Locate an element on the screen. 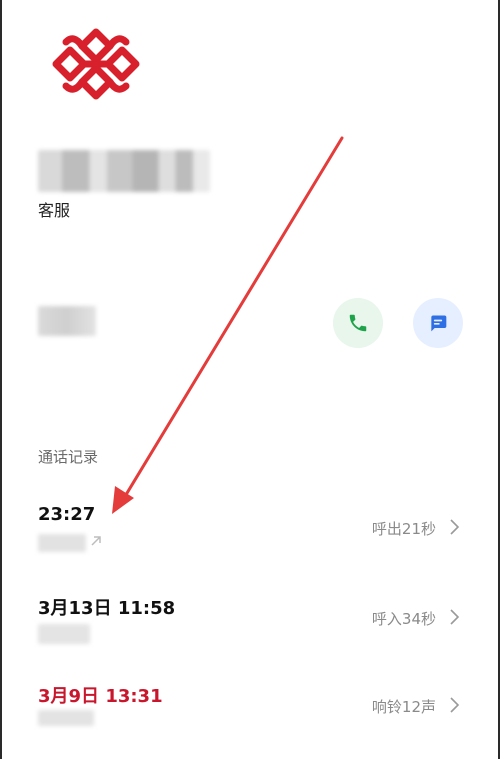 This screenshot has height=762, width=500. message-button is located at coordinates (438, 323).